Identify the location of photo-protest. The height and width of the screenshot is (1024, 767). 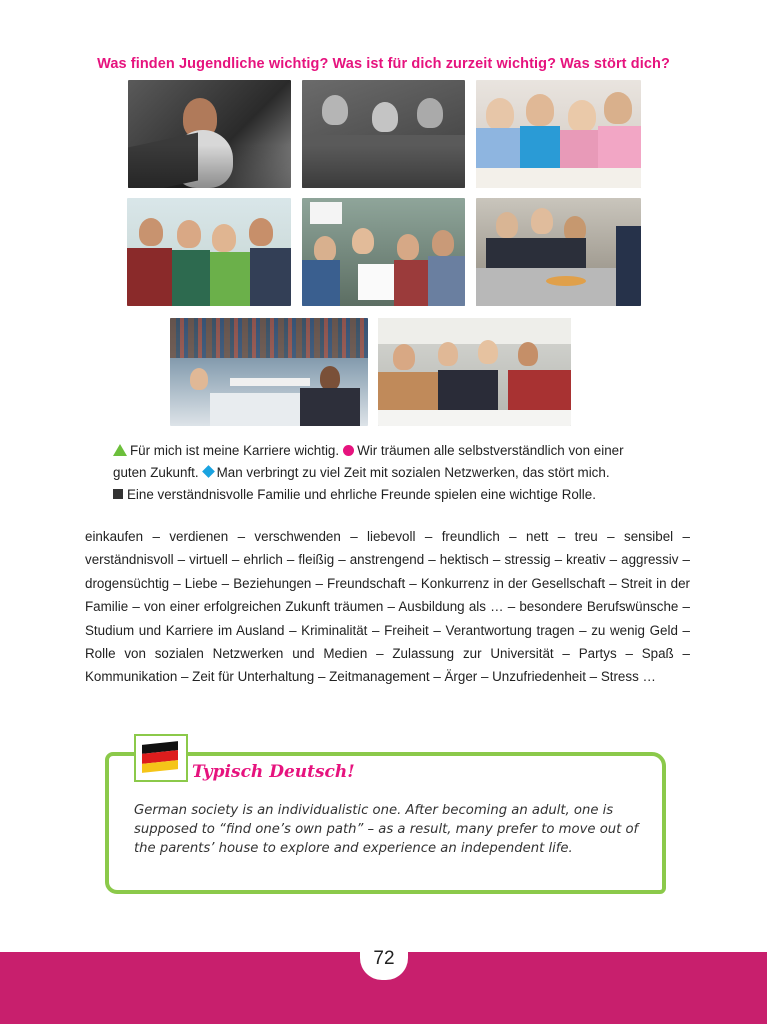
(383, 252).